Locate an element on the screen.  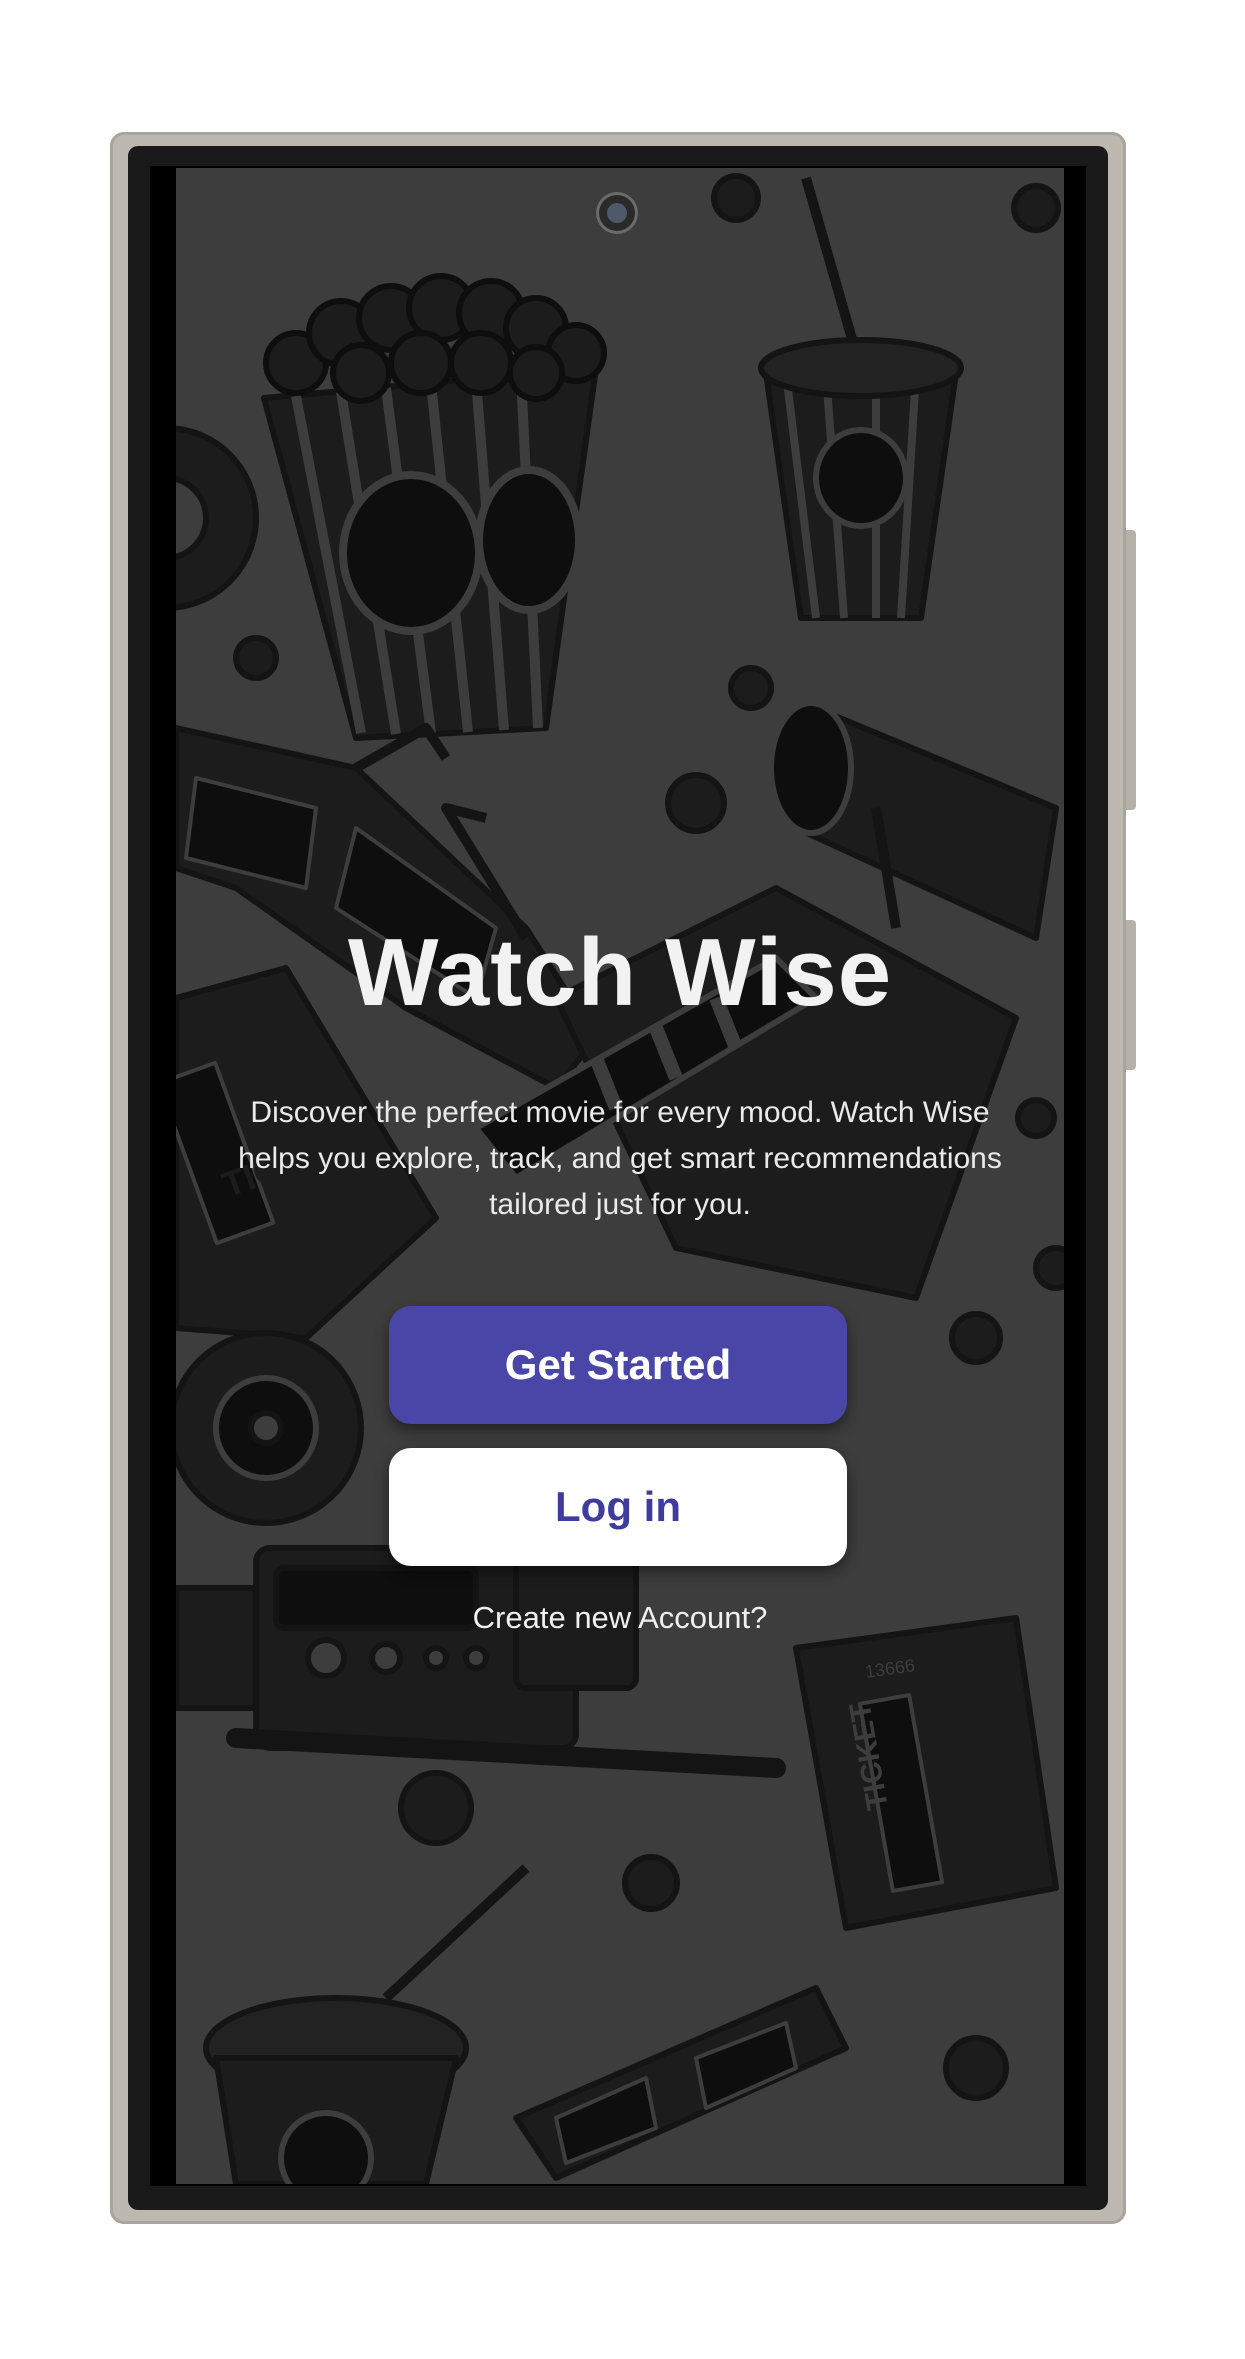
front-camera-icon is located at coordinates (617, 213).